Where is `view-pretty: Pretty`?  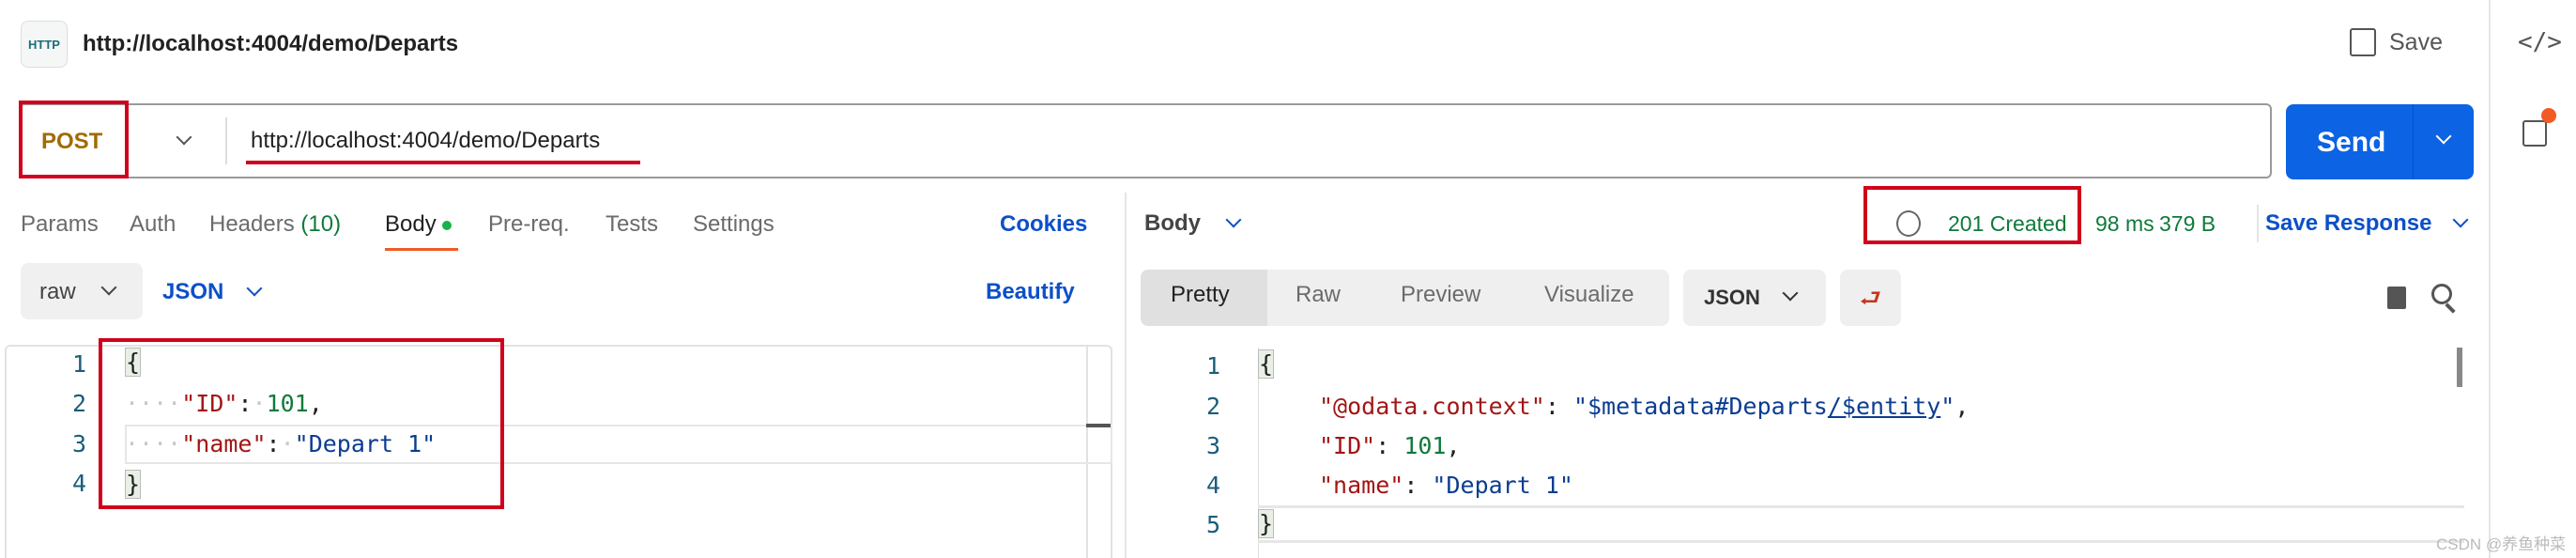 view-pretty: Pretty is located at coordinates (1201, 295).